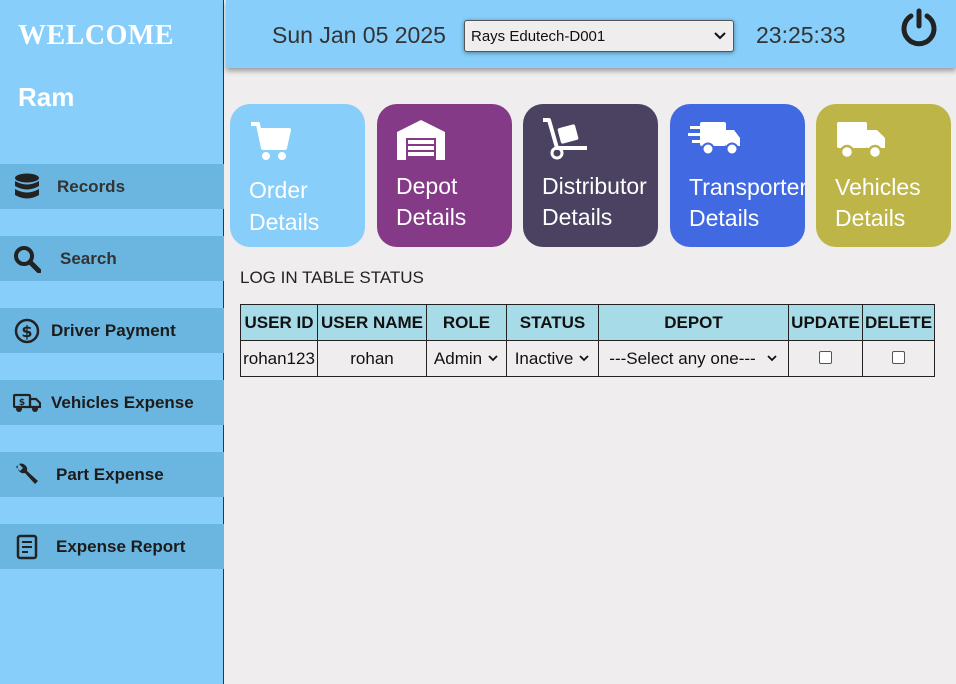  I want to click on role-cell: Admin, so click(466, 358).